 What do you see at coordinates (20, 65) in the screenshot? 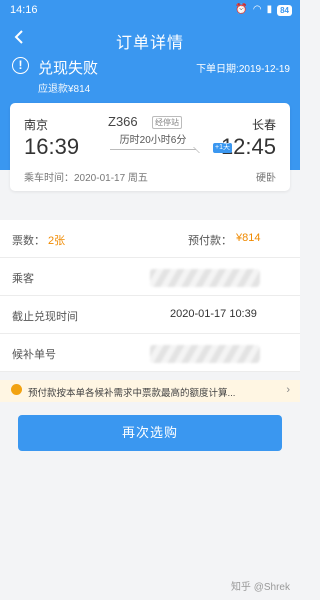
I see `exclamation-icon: !` at bounding box center [20, 65].